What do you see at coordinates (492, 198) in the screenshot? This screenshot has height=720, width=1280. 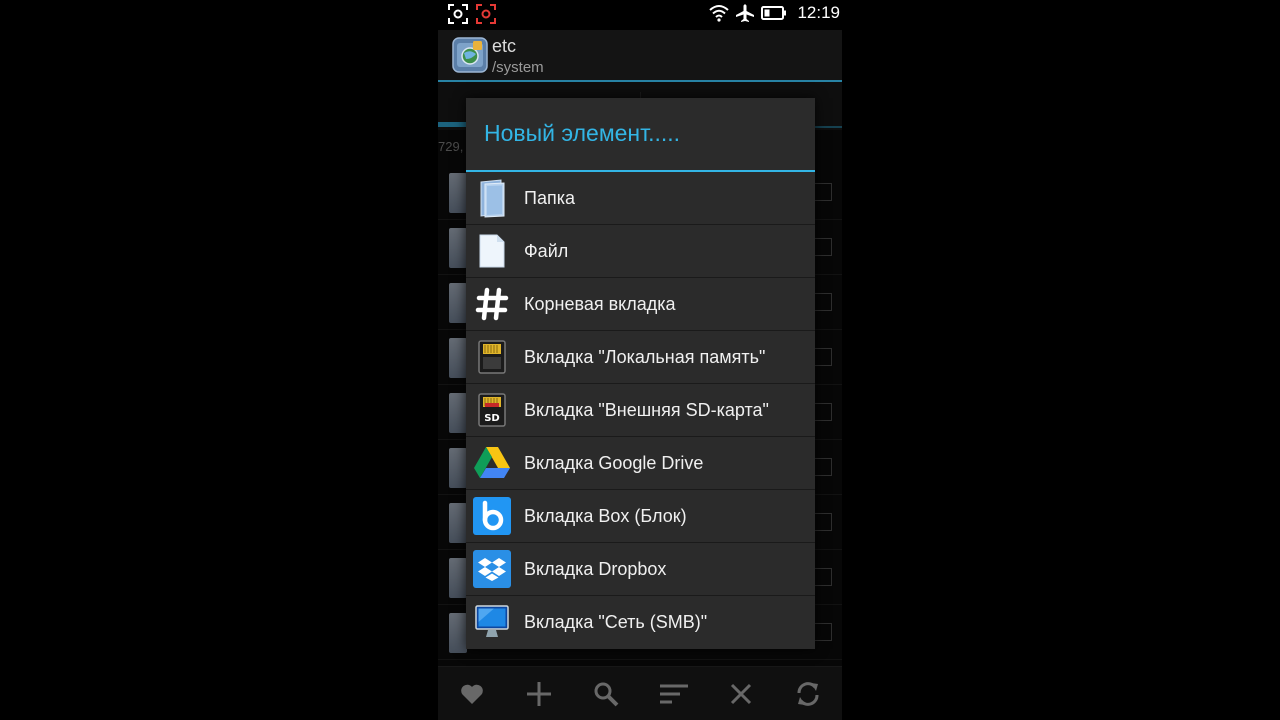 I see `folder-icon` at bounding box center [492, 198].